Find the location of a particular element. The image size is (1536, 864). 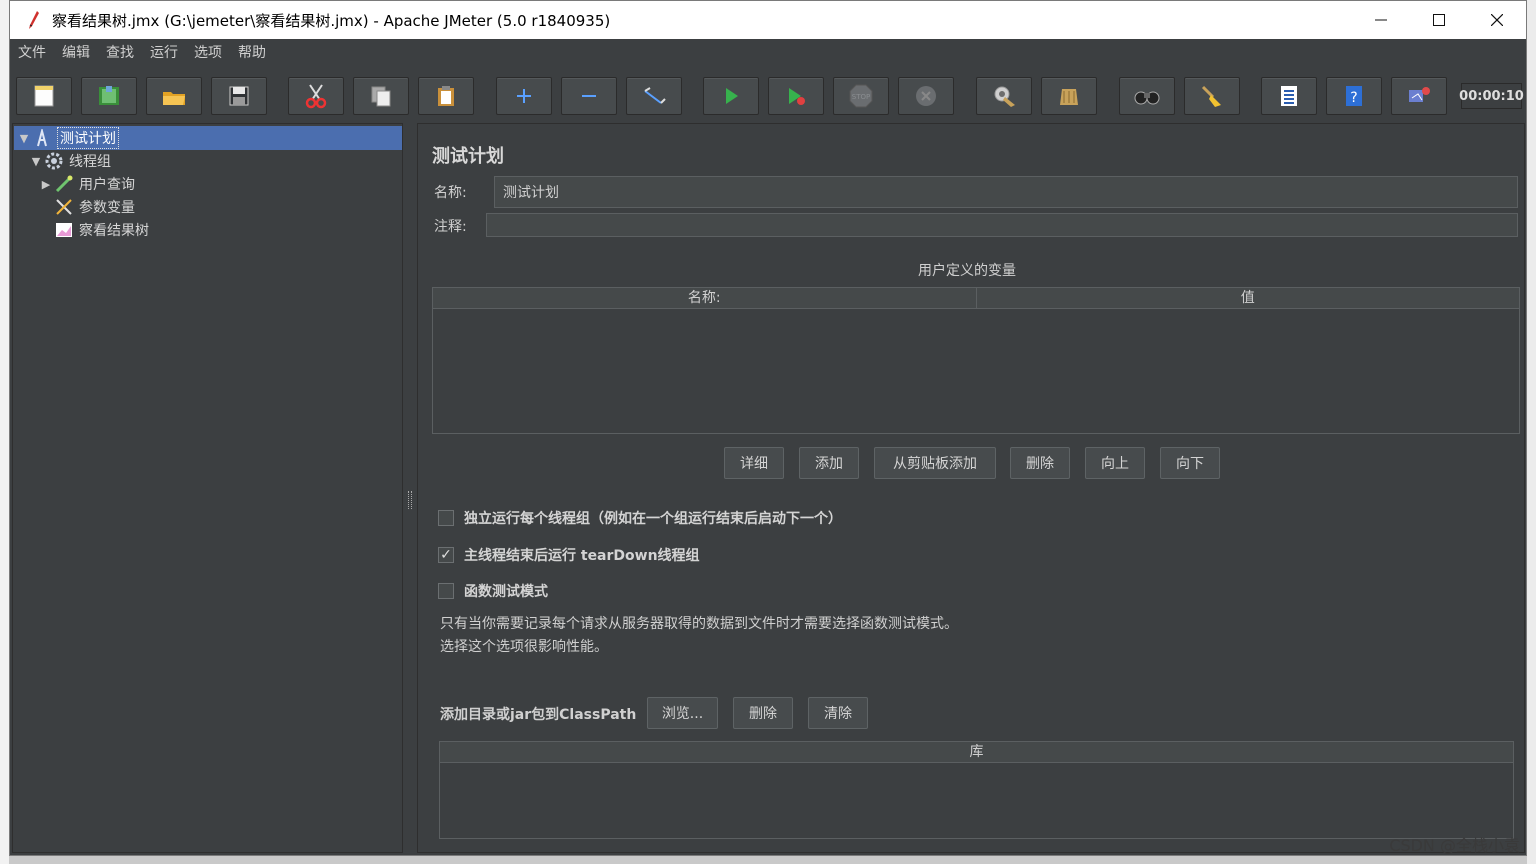

menu-edit: 编辑 is located at coordinates (76, 52).